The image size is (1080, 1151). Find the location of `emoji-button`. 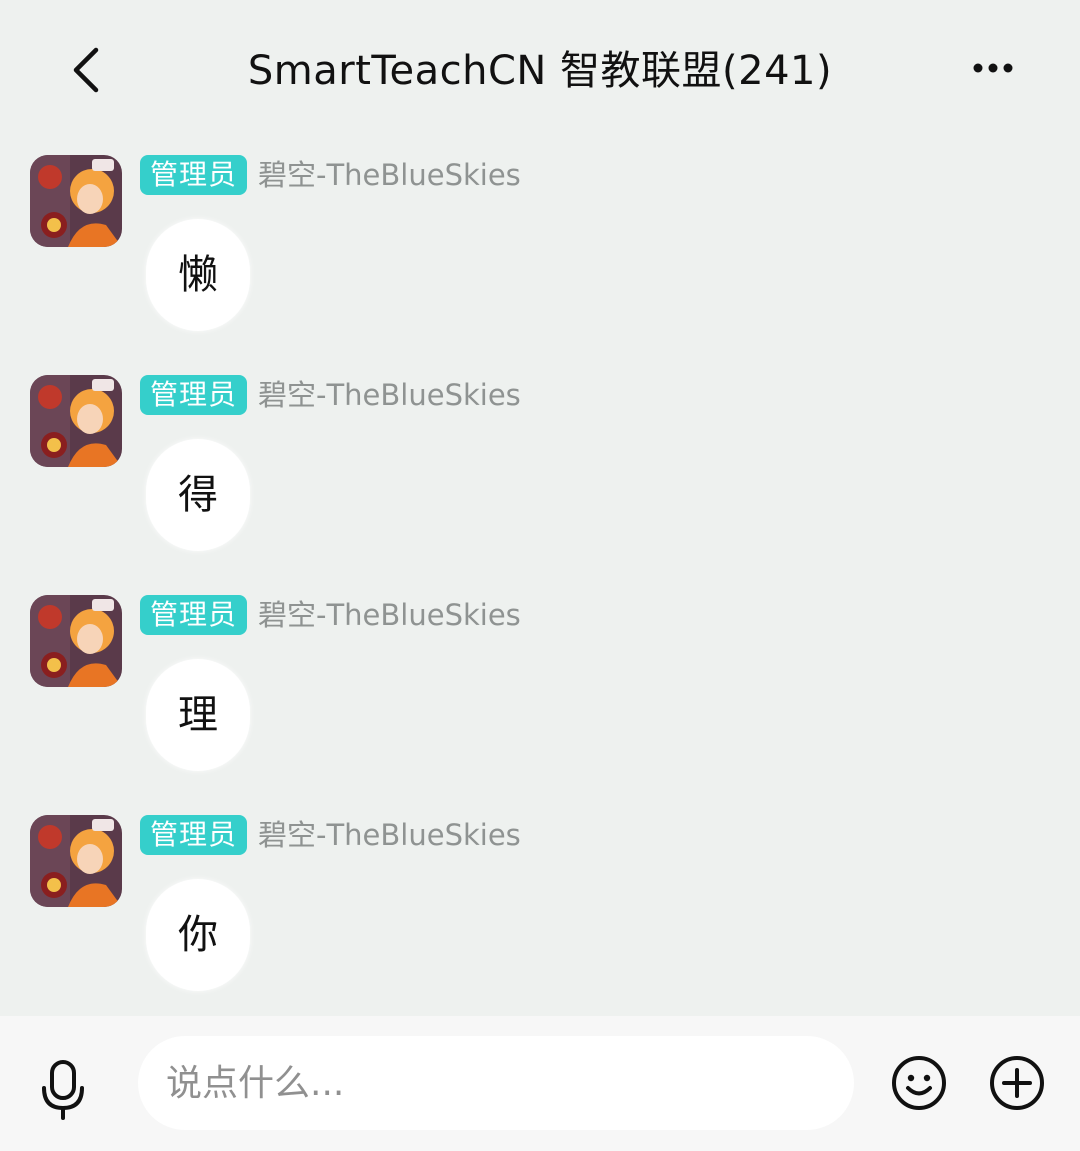

emoji-button is located at coordinates (919, 1083).